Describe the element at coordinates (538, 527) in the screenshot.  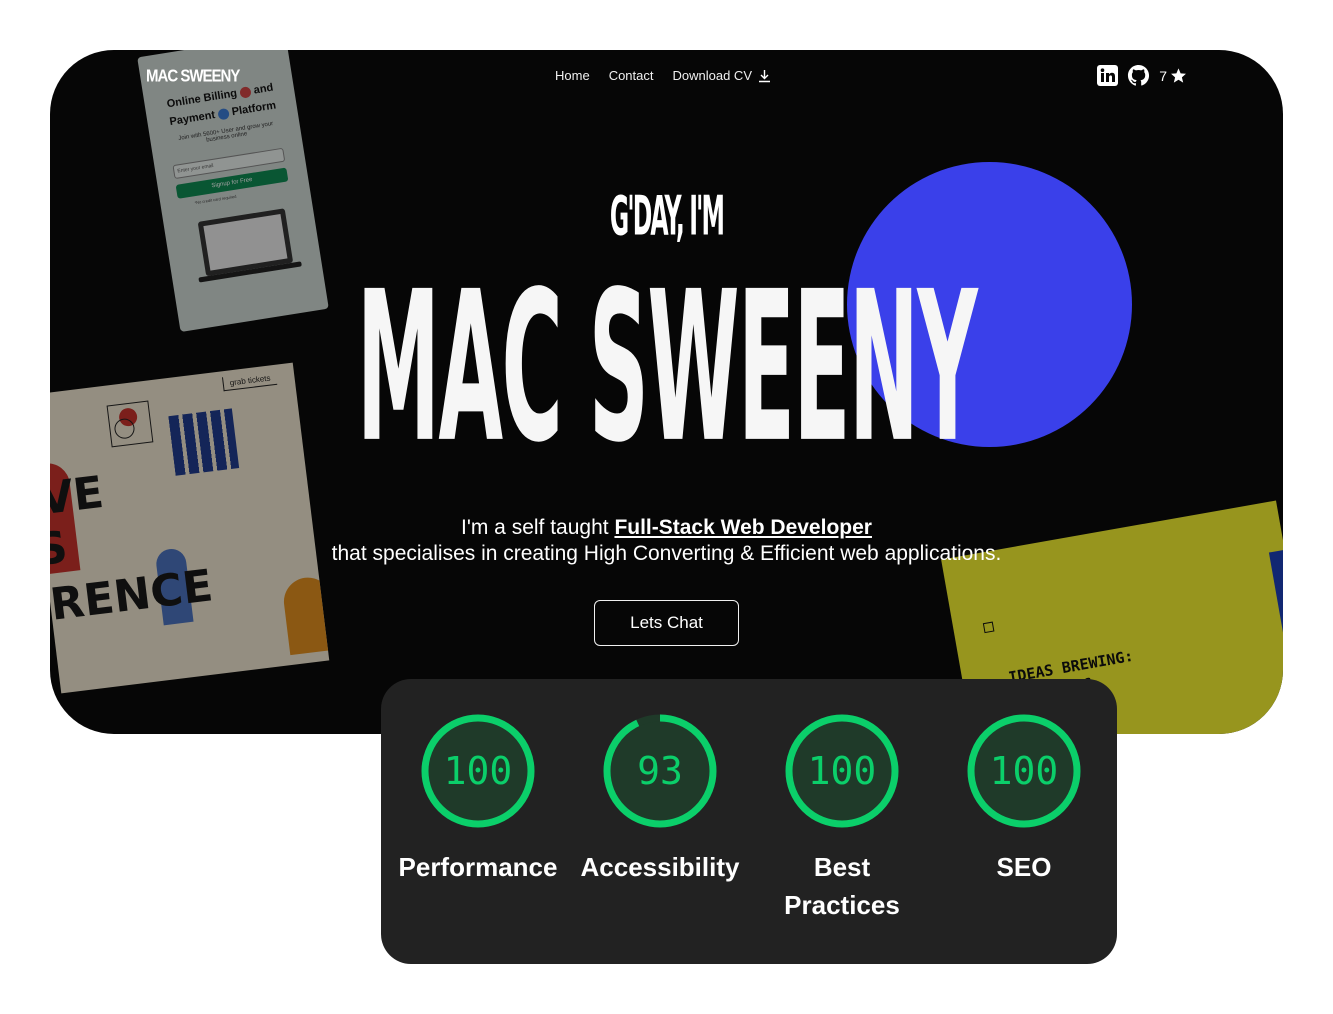
I see `tagline-prefix: I'm a self taught` at that location.